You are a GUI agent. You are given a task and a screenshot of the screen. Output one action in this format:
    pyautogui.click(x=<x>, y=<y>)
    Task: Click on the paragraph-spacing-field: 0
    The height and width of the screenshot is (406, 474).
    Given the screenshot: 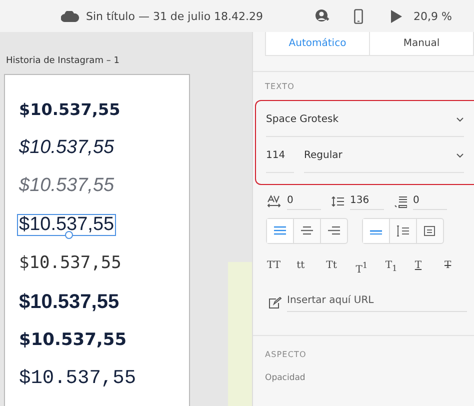 What is the action you would take?
    pyautogui.click(x=430, y=201)
    